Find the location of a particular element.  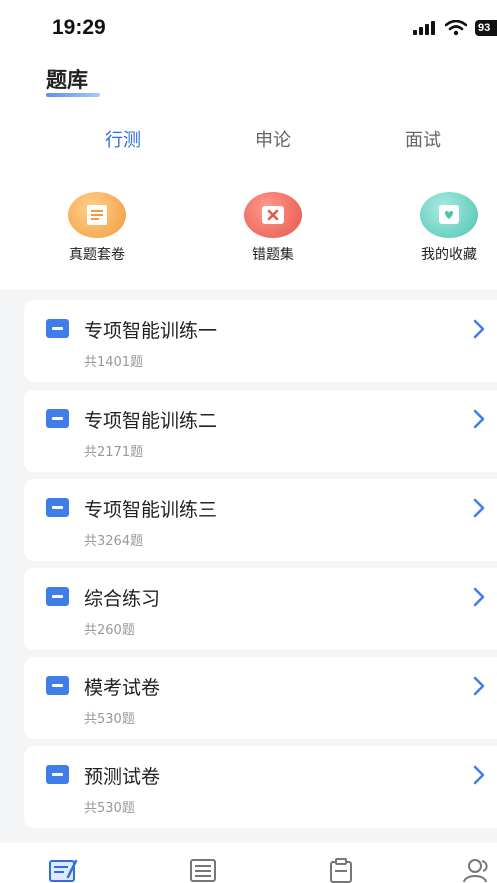

shortcut-favorites: 我的收藏 is located at coordinates (445, 228).